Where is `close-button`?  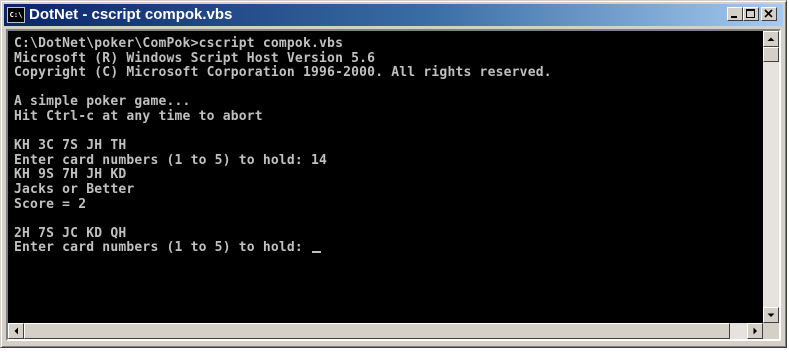
close-button is located at coordinates (769, 14).